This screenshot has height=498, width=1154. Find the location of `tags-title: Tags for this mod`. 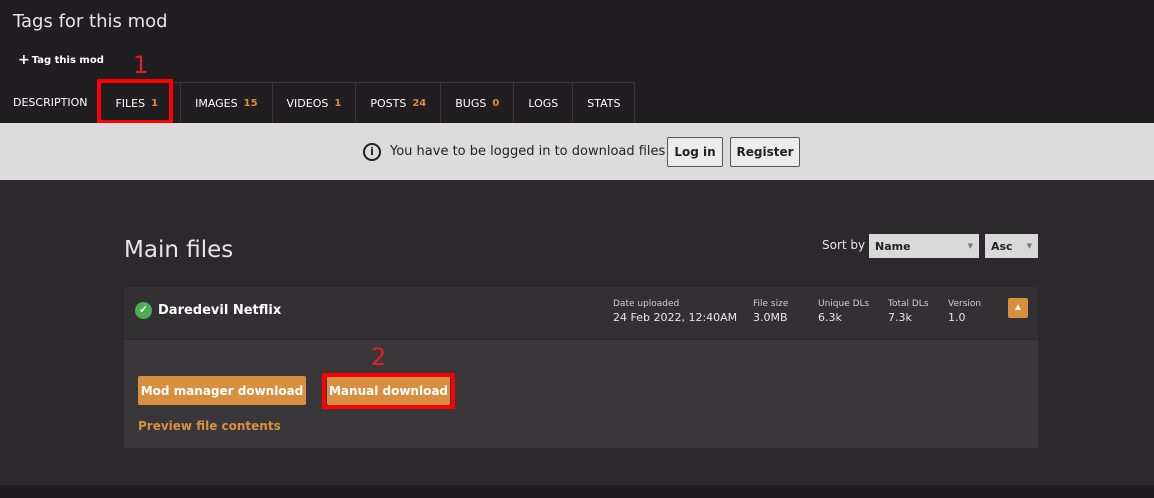

tags-title: Tags for this mod is located at coordinates (90, 21).